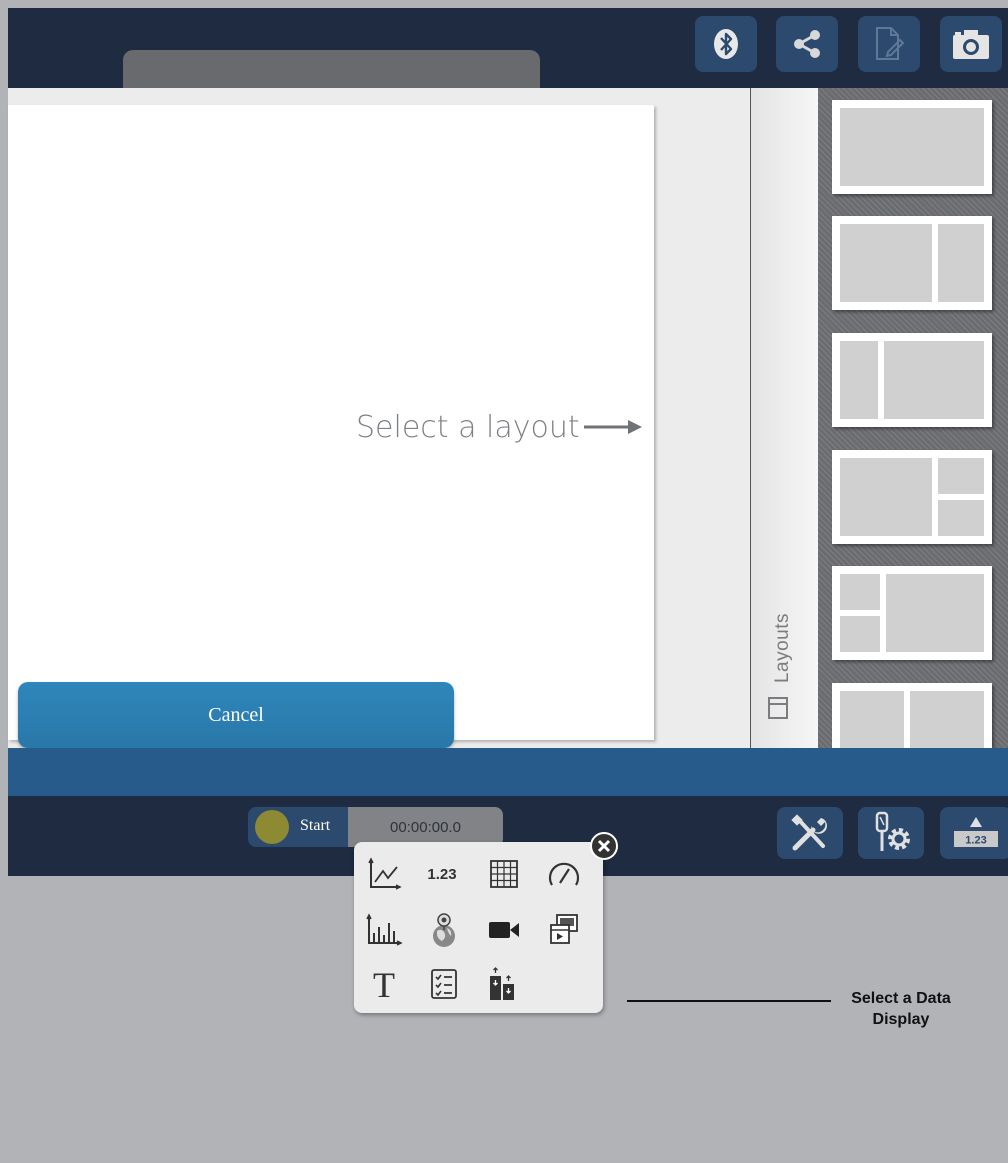  I want to click on collection-control: Start 00:00:00.0, so click(375, 827).